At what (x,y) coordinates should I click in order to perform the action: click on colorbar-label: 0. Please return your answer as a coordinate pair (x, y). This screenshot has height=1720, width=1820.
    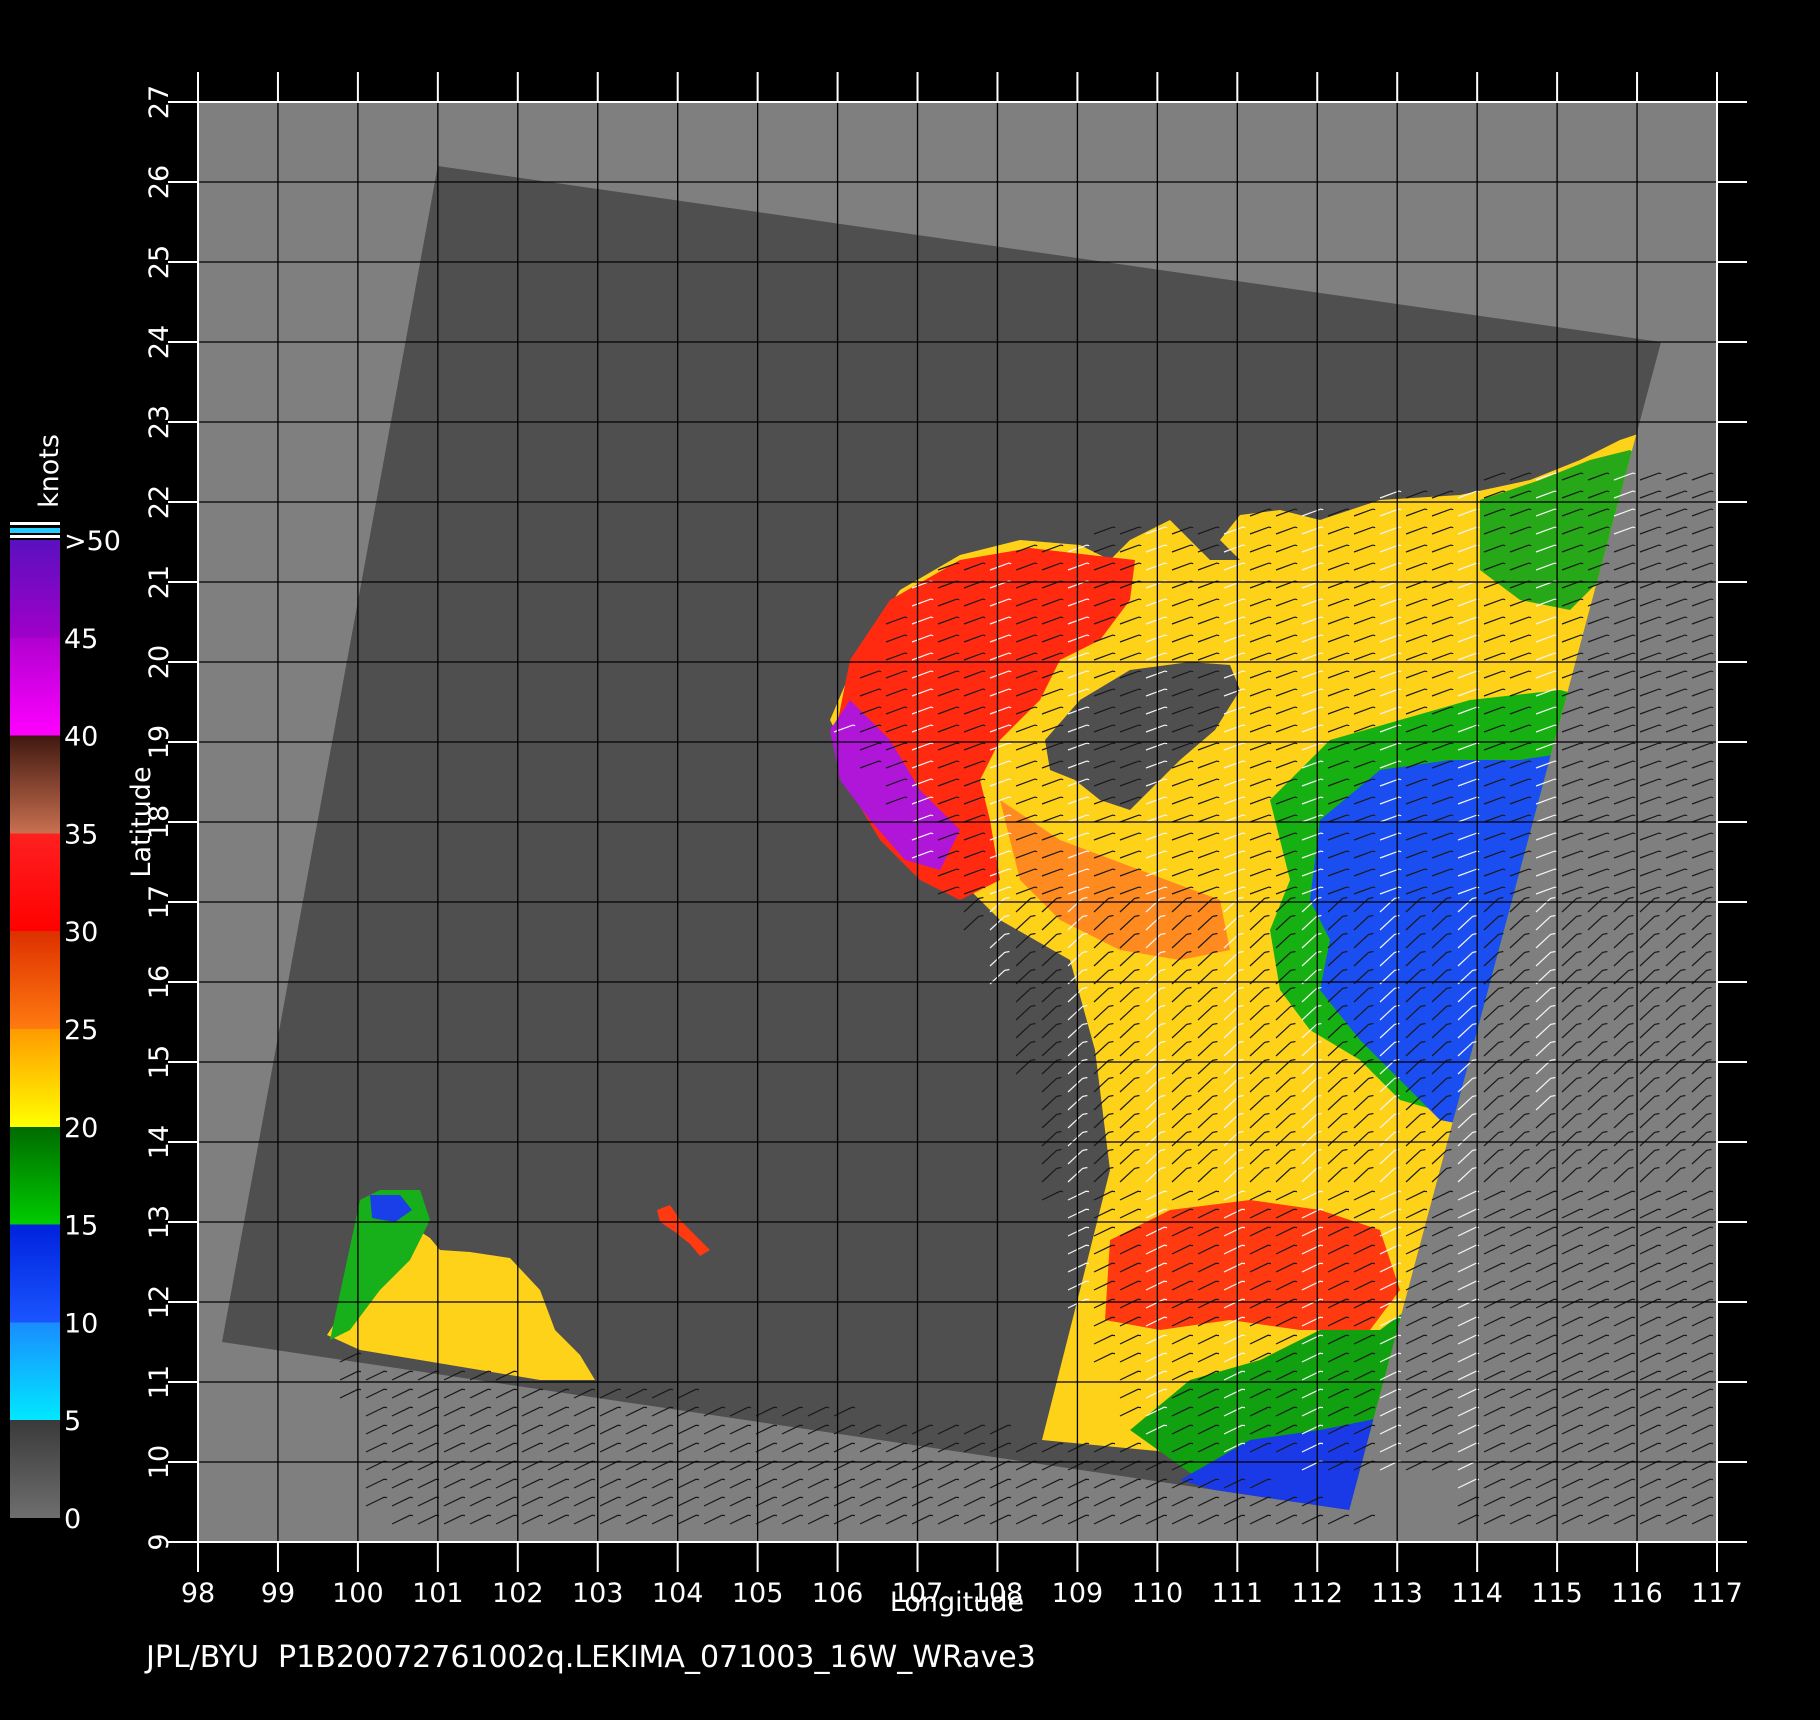
    Looking at the image, I should click on (72, 1519).